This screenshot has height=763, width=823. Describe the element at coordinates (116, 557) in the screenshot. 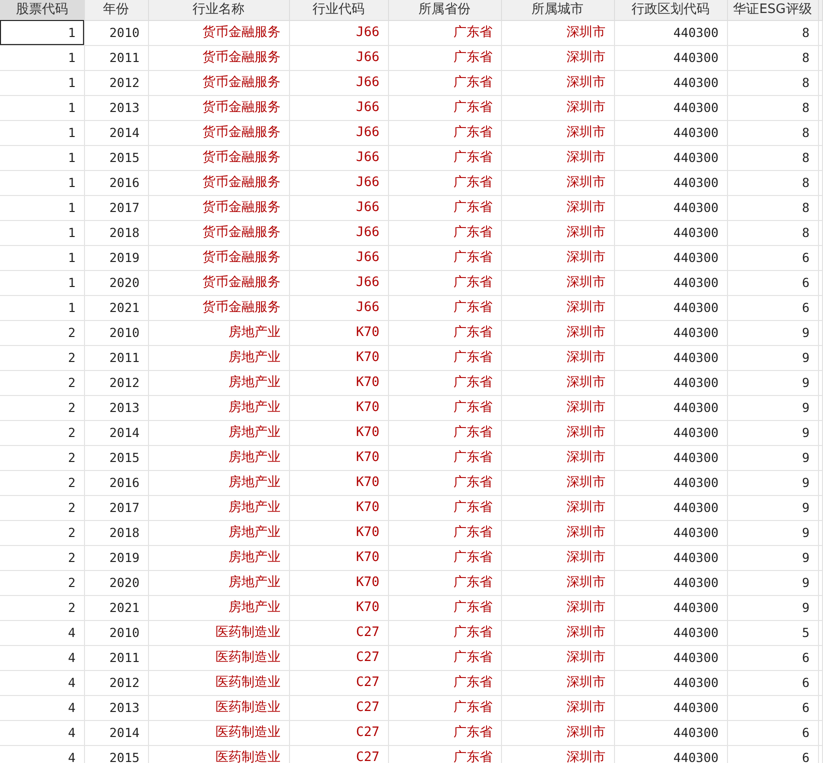

I see `table-cell: 2019` at that location.